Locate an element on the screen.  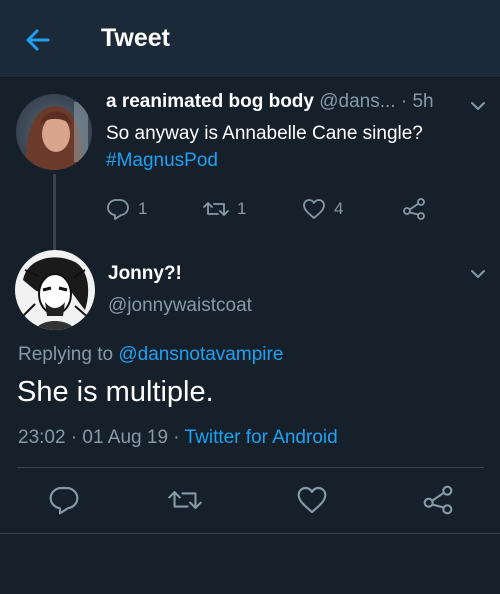
main-reply-button is located at coordinates (64, 500).